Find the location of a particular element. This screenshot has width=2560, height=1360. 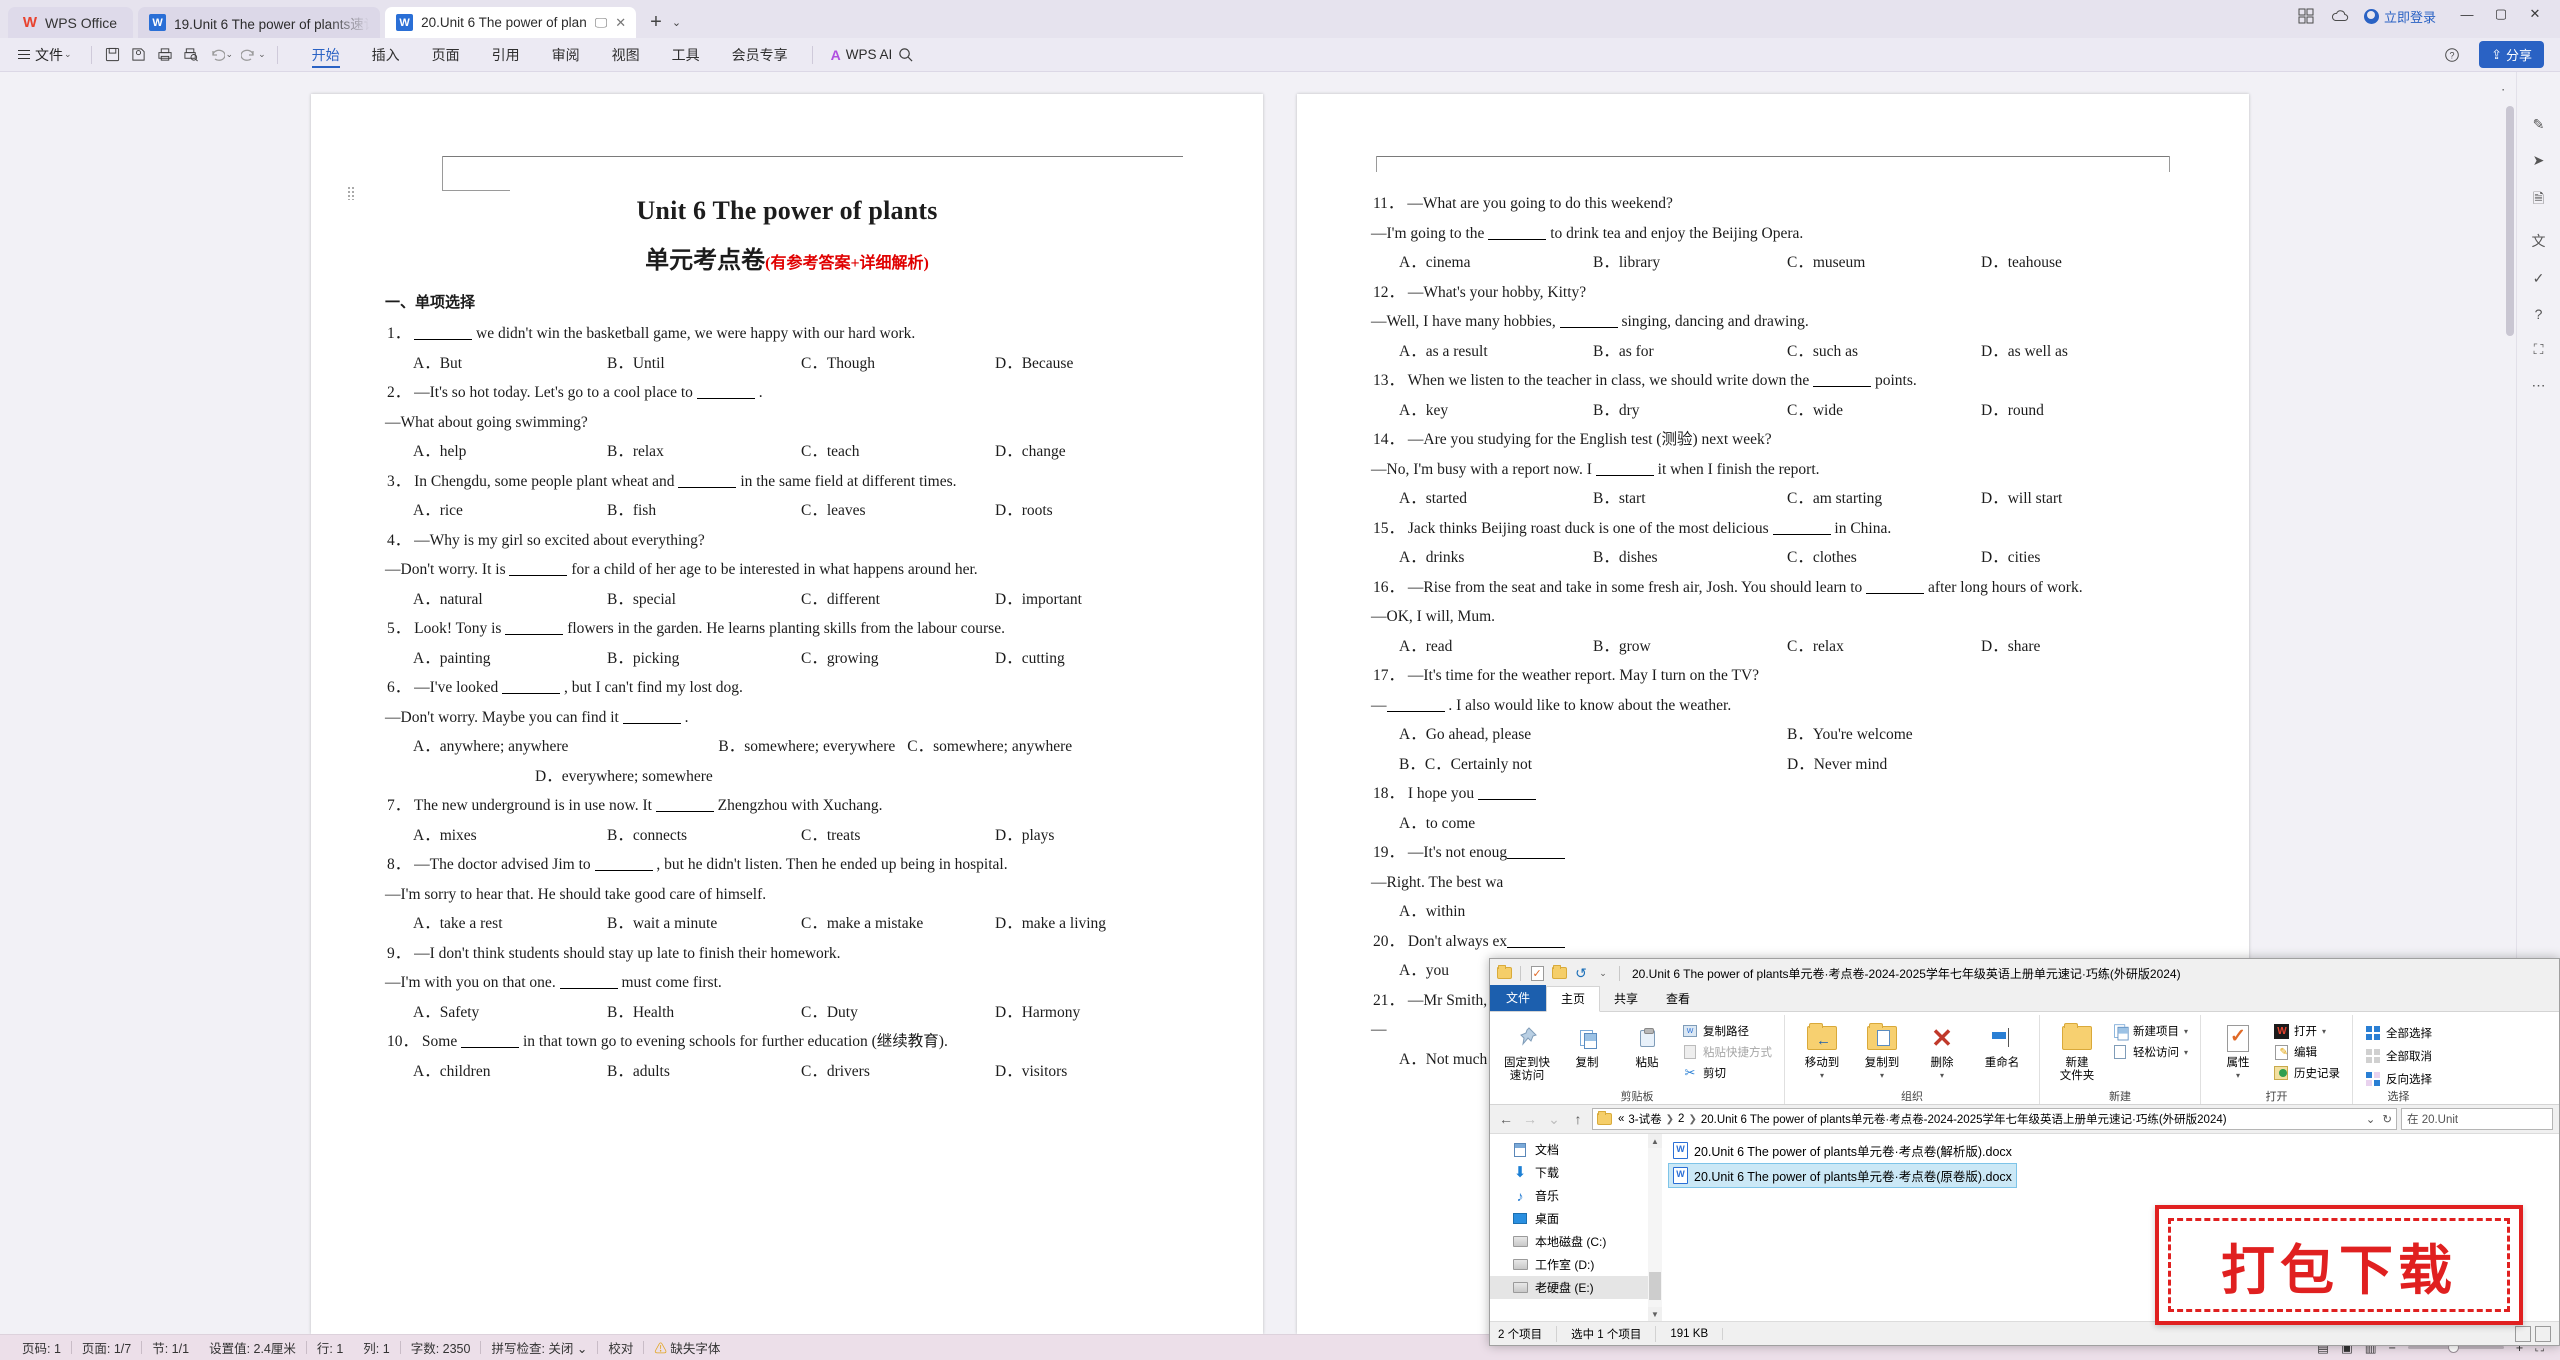

status-page-number: 页码: 1 is located at coordinates (41, 1347).